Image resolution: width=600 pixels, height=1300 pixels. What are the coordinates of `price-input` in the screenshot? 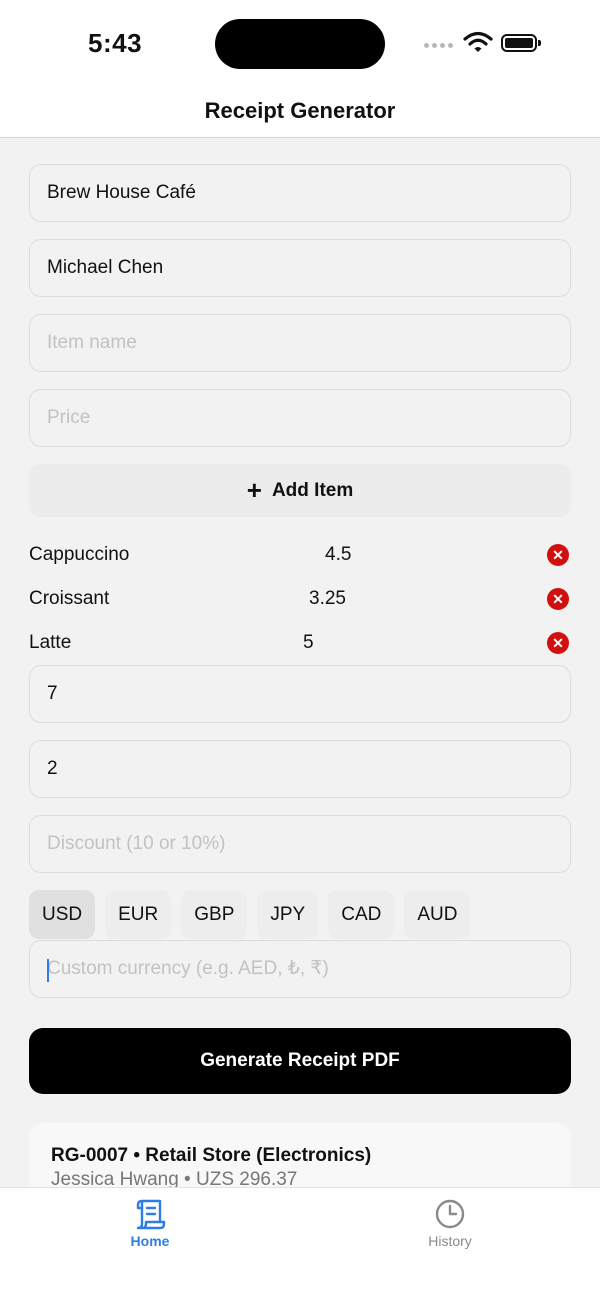 It's located at (300, 418).